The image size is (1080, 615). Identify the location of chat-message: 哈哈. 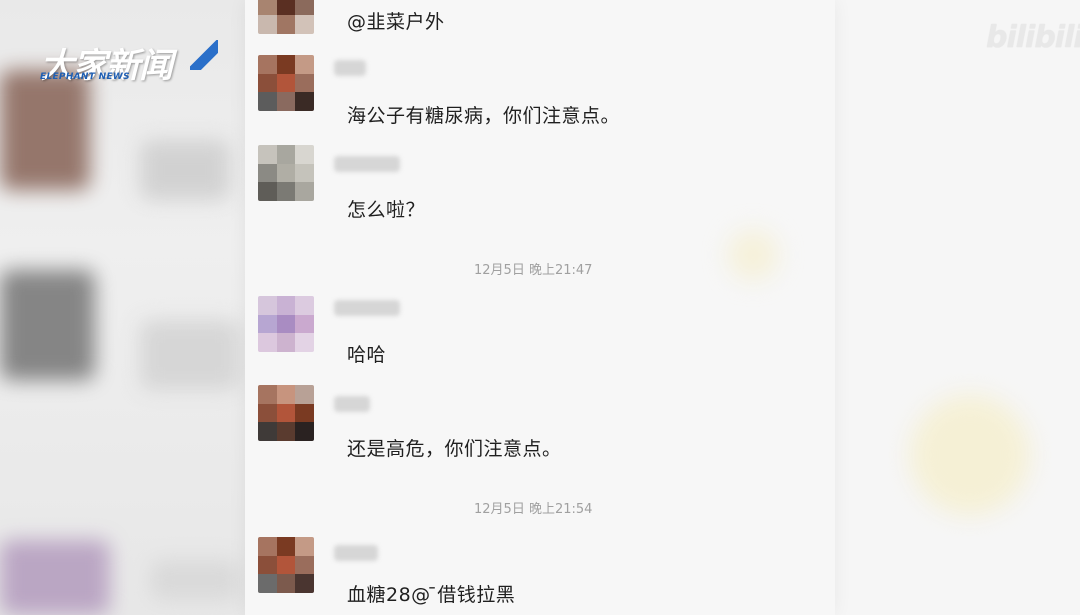
(367, 355).